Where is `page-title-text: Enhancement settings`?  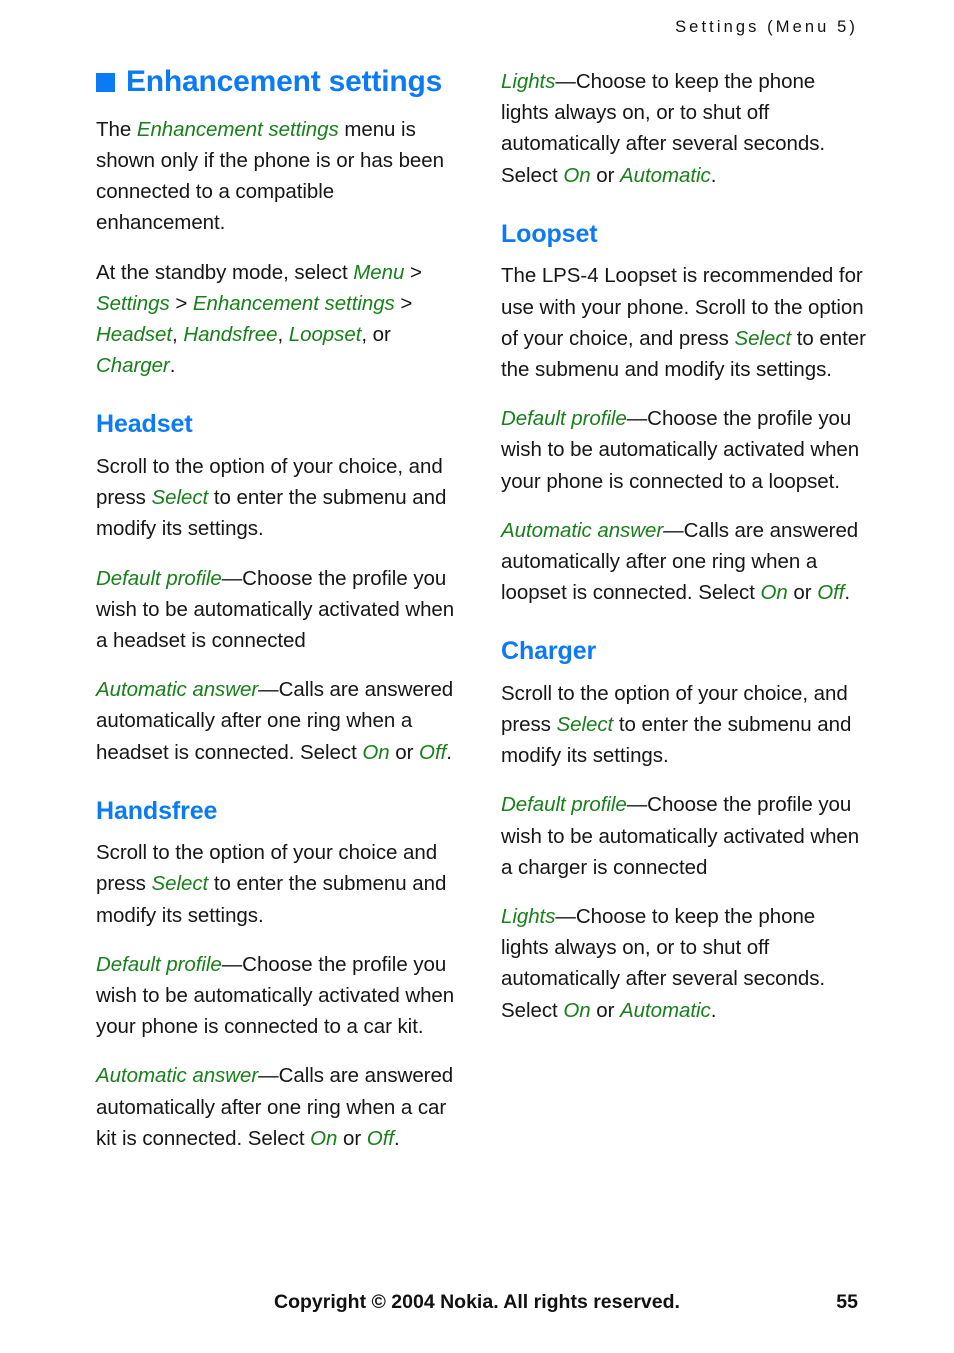
page-title-text: Enhancement settings is located at coordinates (284, 81).